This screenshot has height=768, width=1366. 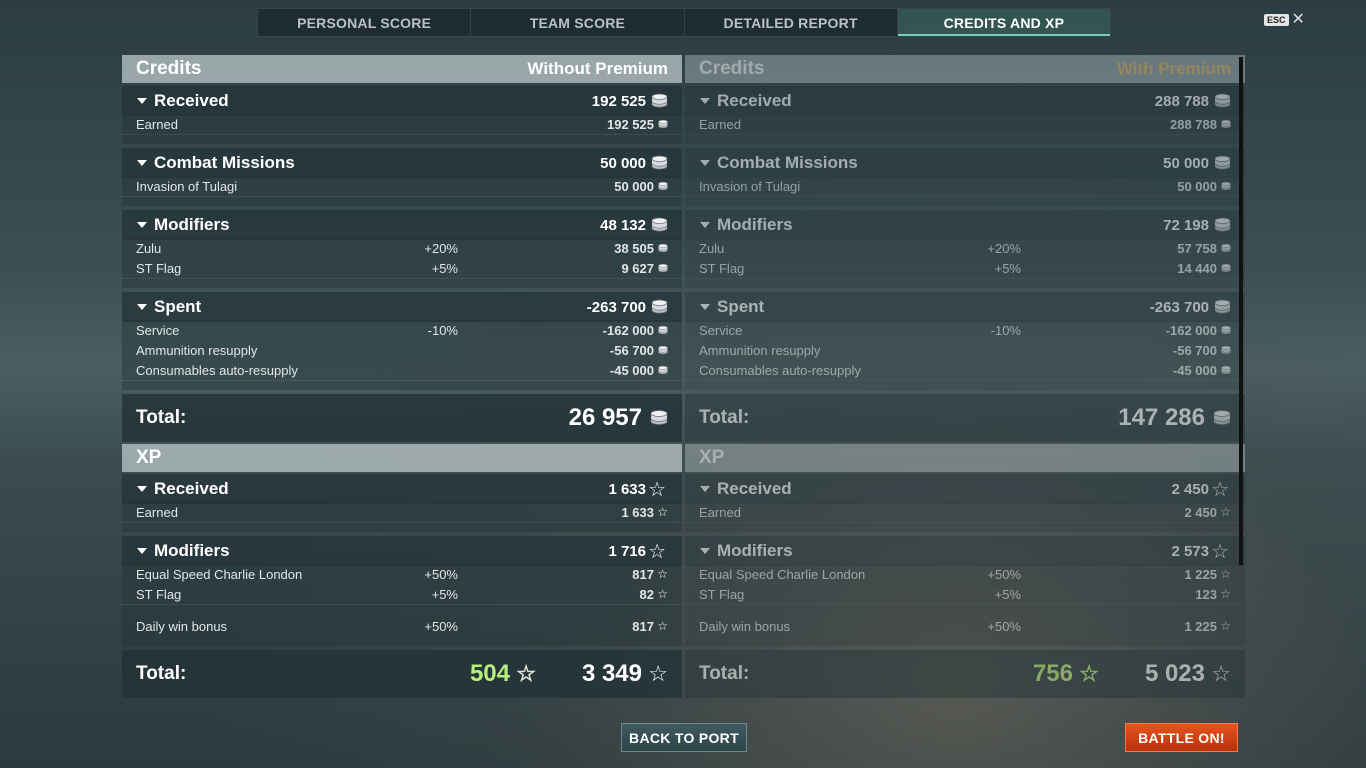 I want to click on xp-title: XP, so click(x=149, y=457).